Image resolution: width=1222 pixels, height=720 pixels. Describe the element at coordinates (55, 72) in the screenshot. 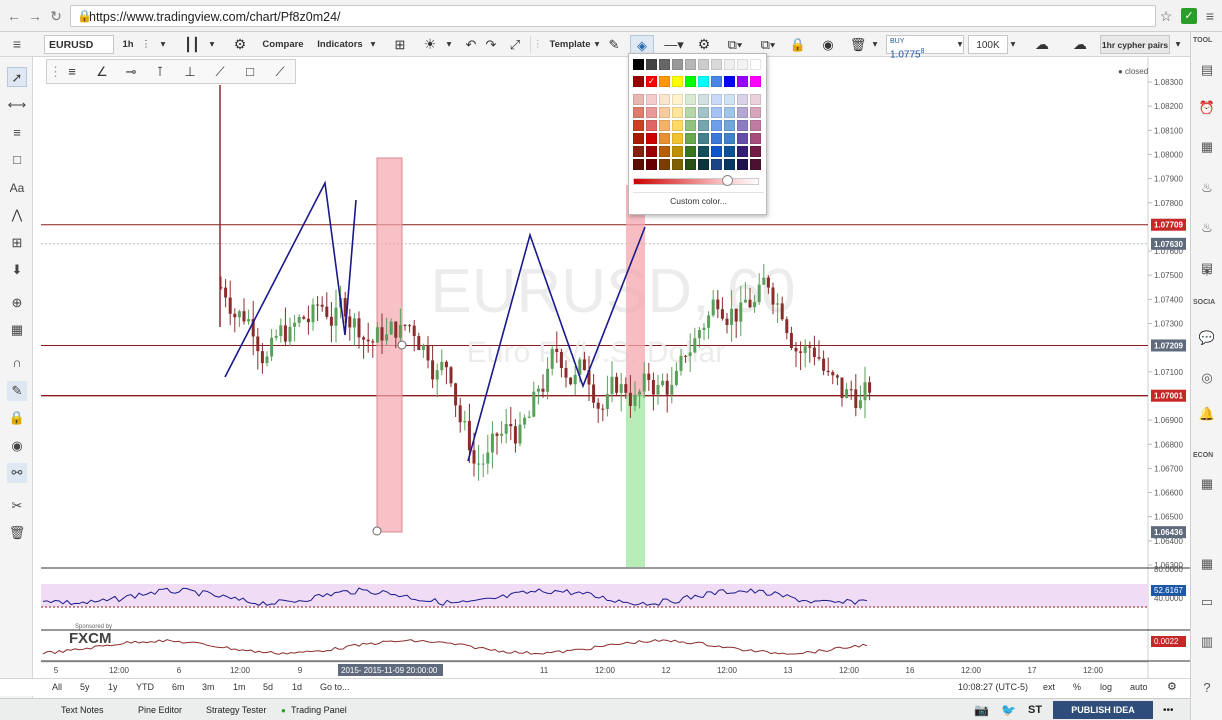

I see `drag-handle-icon: ⋮` at that location.